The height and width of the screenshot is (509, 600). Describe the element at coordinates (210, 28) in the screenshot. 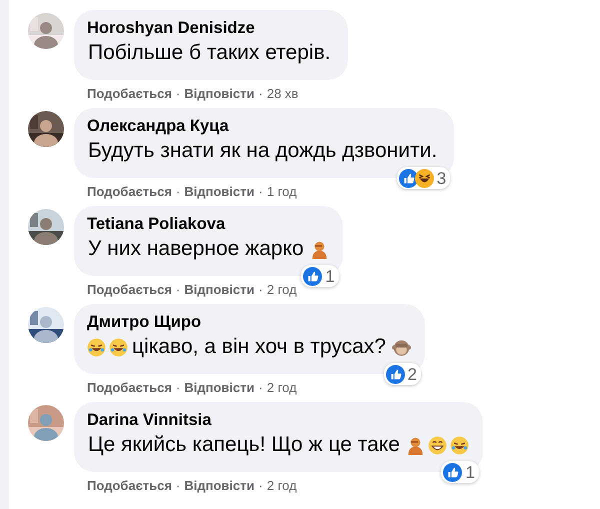

I see `author-name: Horoshyan Denisidze` at that location.